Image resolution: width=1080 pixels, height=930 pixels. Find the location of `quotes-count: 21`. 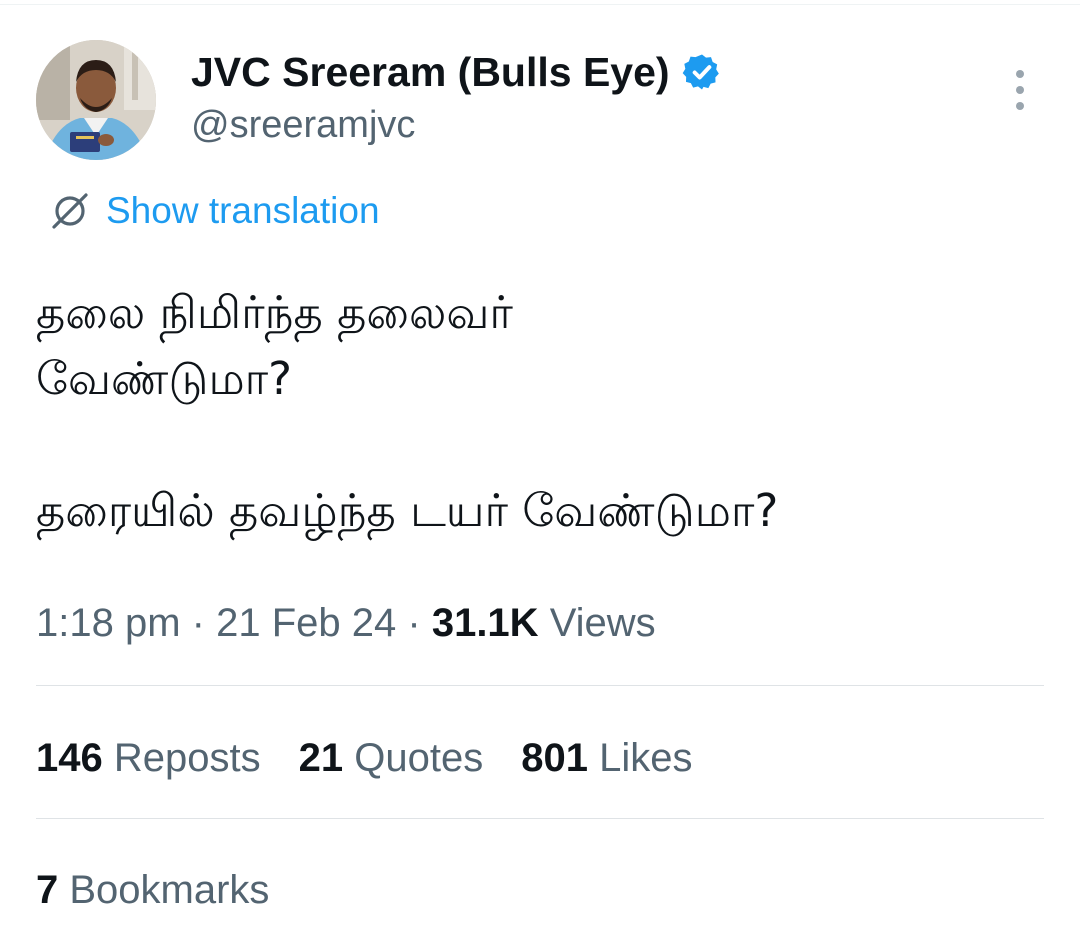

quotes-count: 21 is located at coordinates (321, 758).